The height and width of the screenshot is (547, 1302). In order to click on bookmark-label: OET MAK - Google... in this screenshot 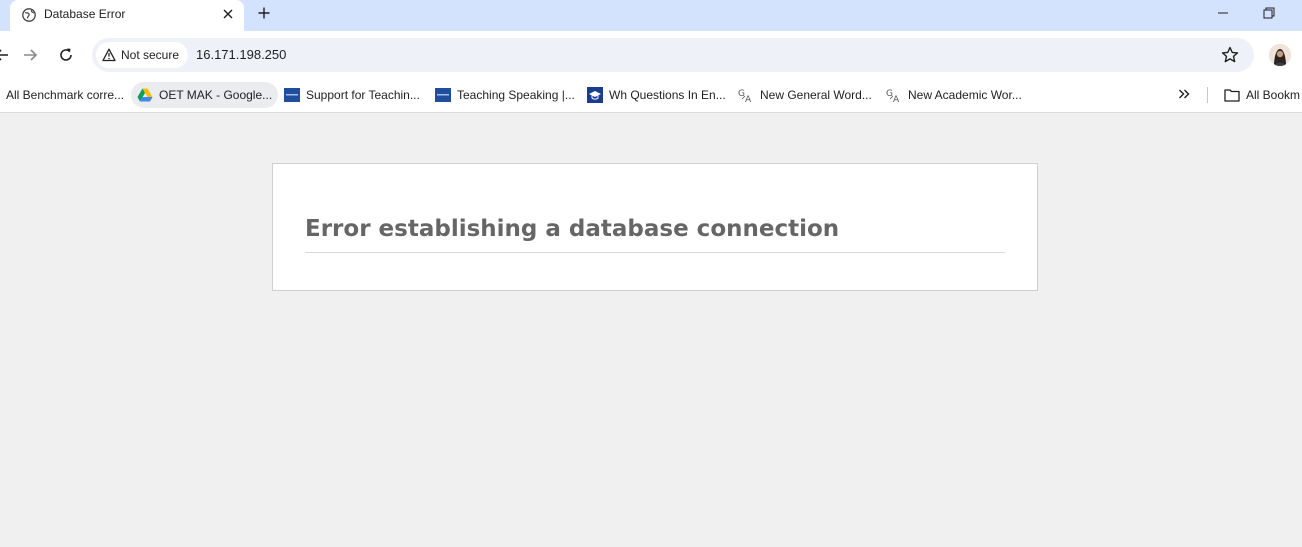, I will do `click(216, 95)`.